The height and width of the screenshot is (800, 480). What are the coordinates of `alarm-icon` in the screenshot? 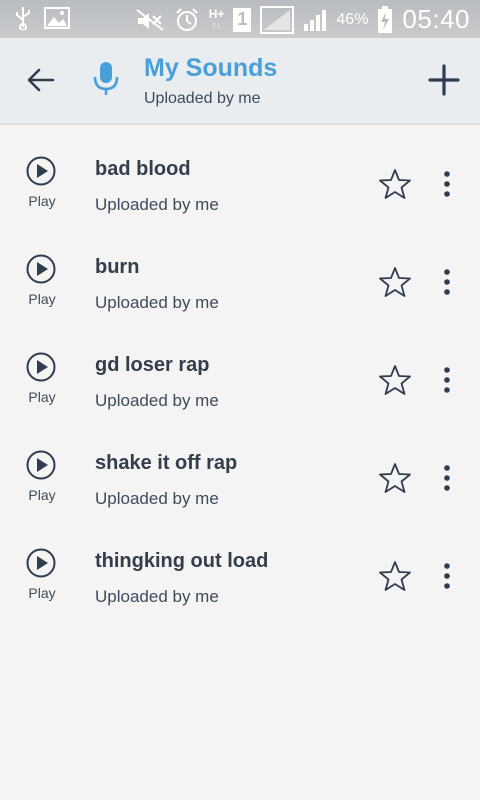 It's located at (187, 20).